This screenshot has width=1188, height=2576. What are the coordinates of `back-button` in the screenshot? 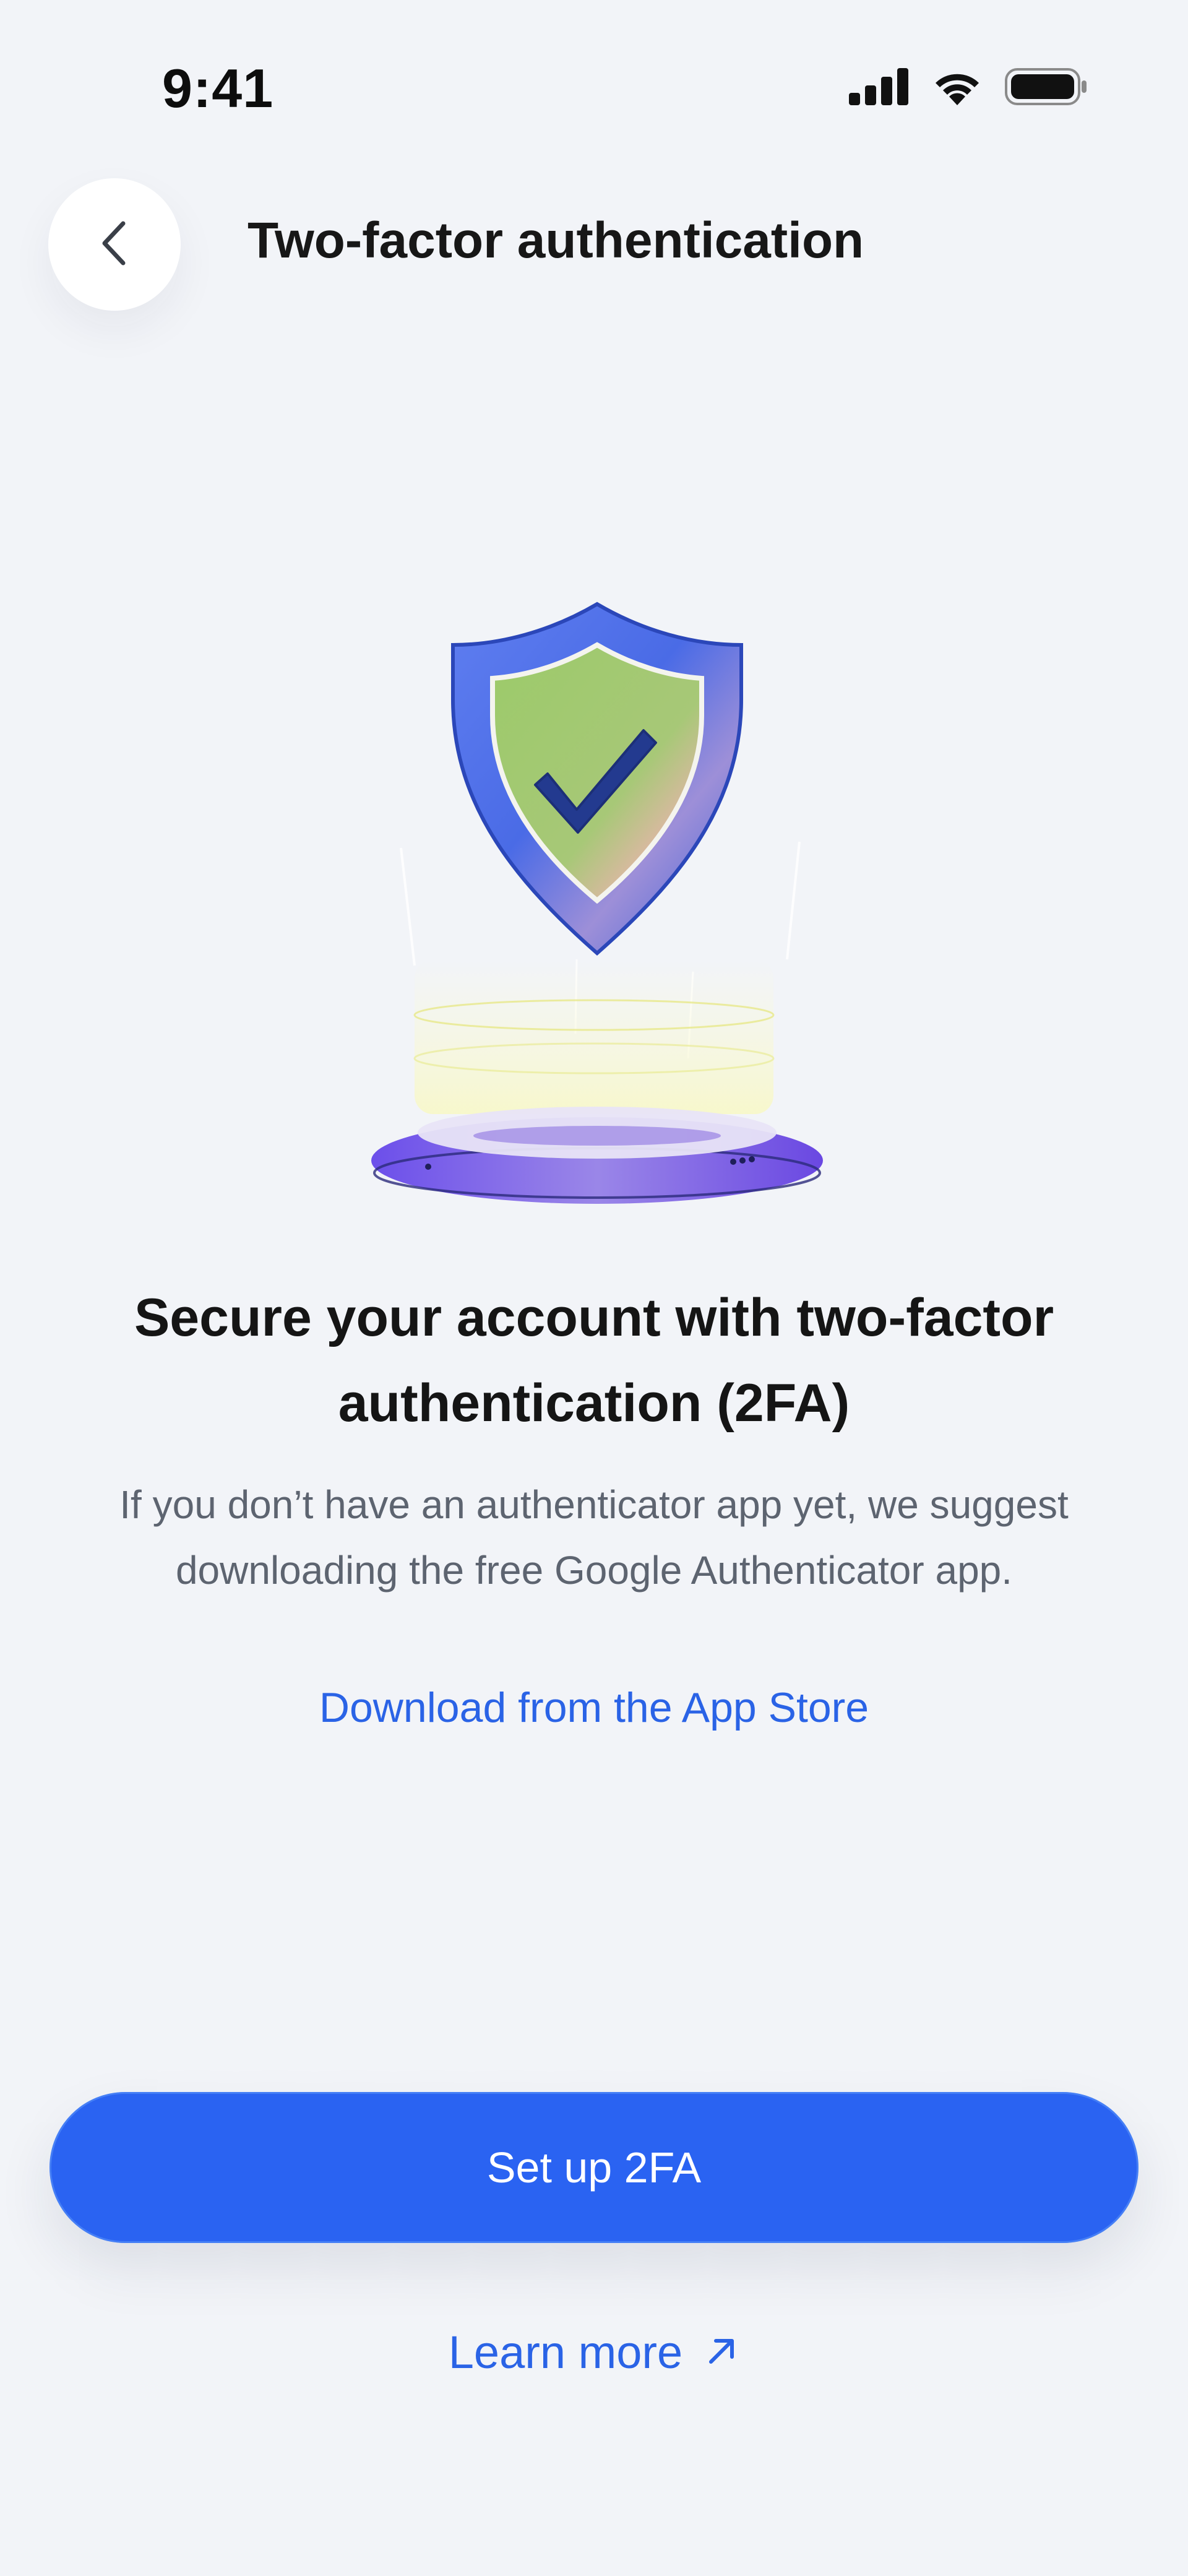 It's located at (114, 244).